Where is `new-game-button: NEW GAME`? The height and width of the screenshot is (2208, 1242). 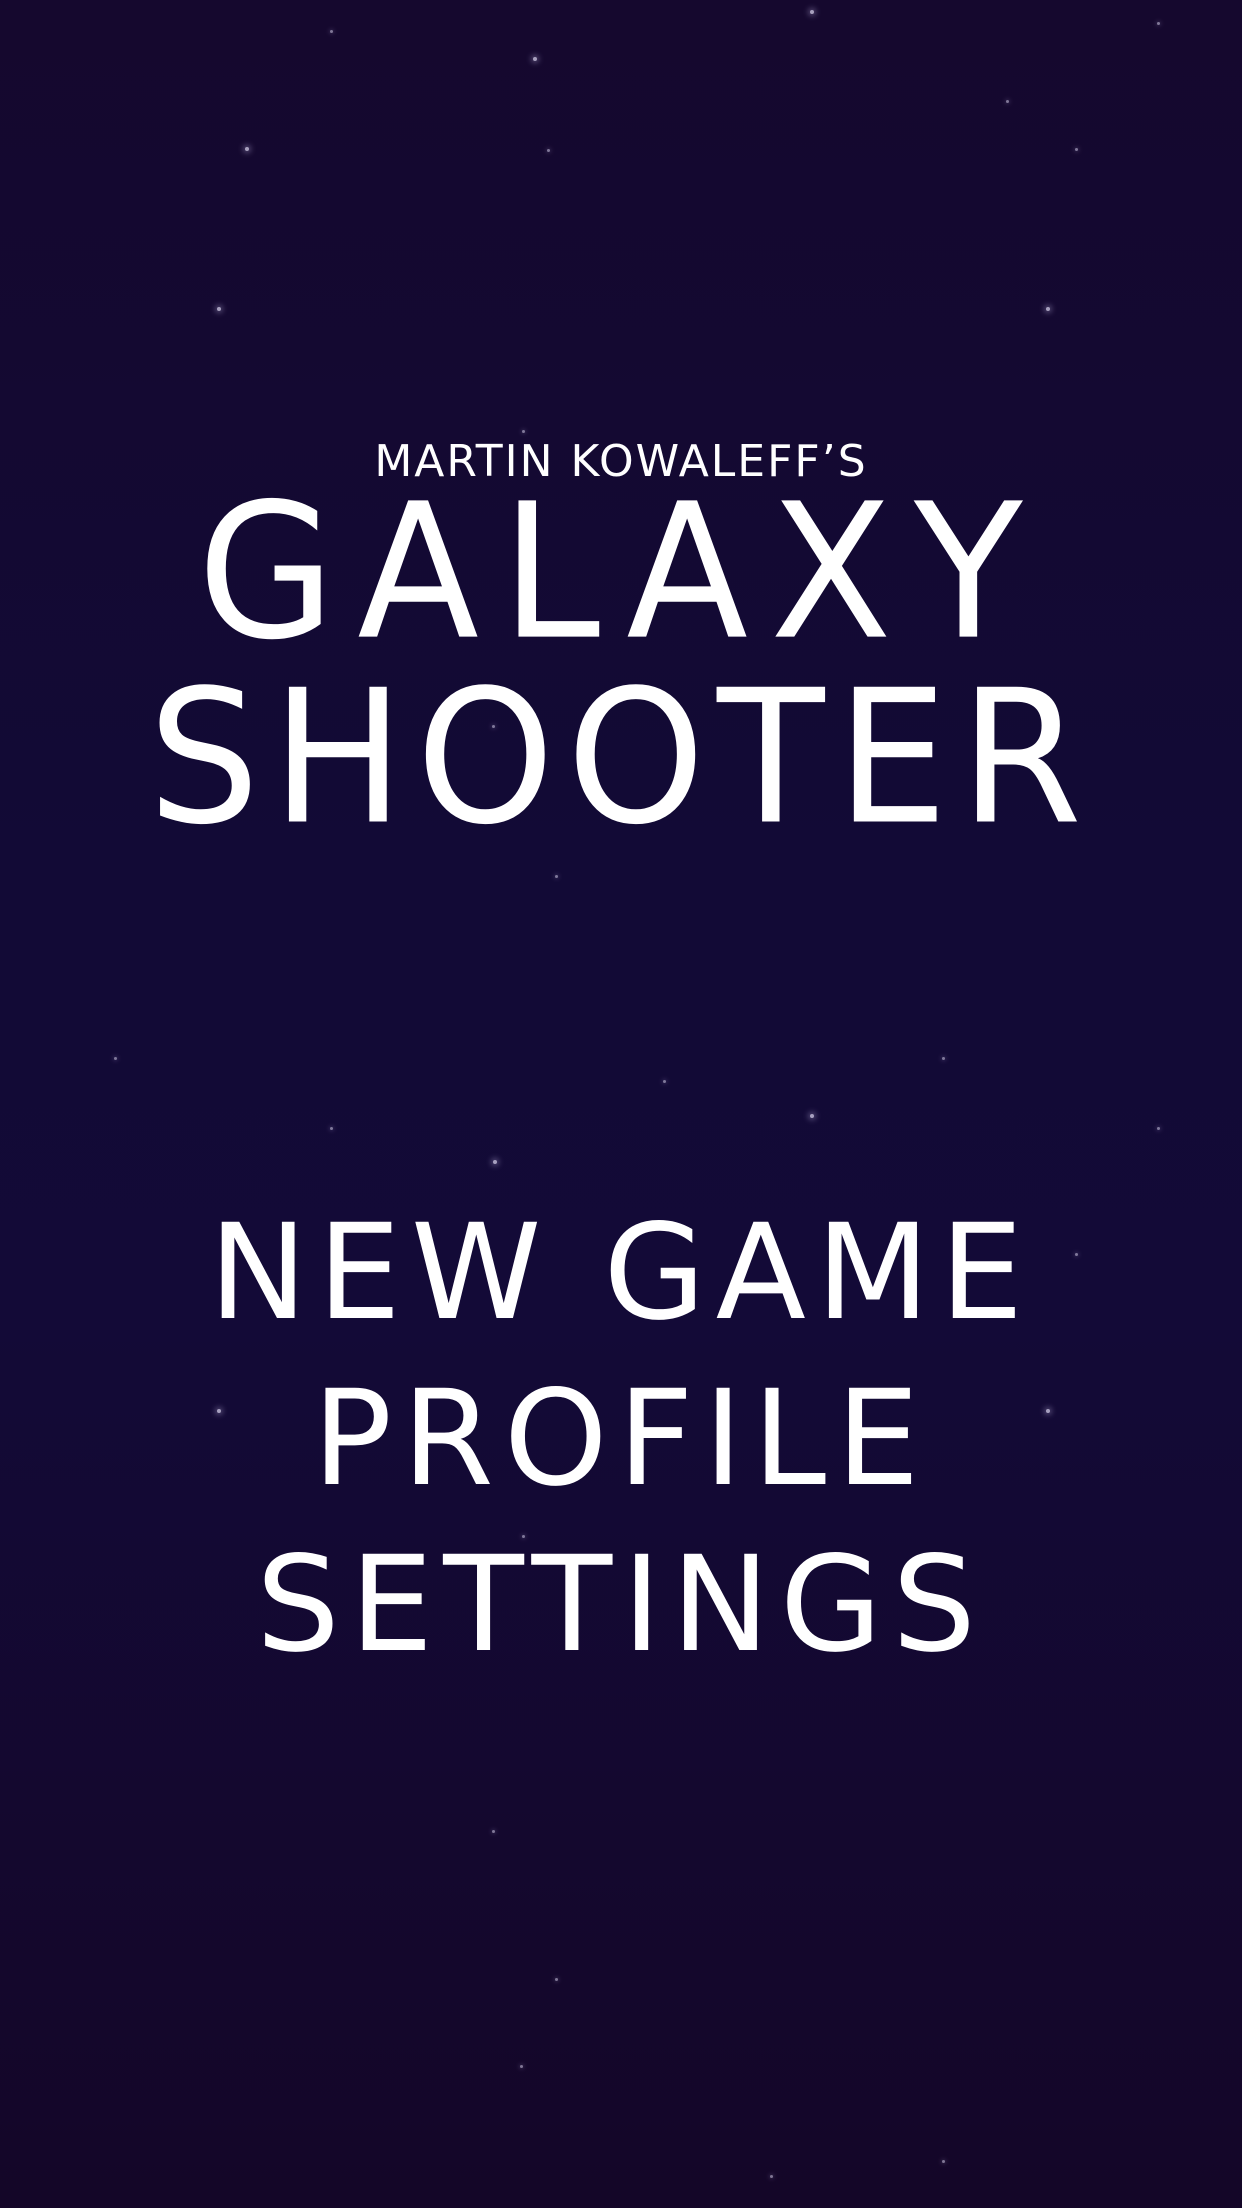 new-game-button: NEW GAME is located at coordinates (621, 1273).